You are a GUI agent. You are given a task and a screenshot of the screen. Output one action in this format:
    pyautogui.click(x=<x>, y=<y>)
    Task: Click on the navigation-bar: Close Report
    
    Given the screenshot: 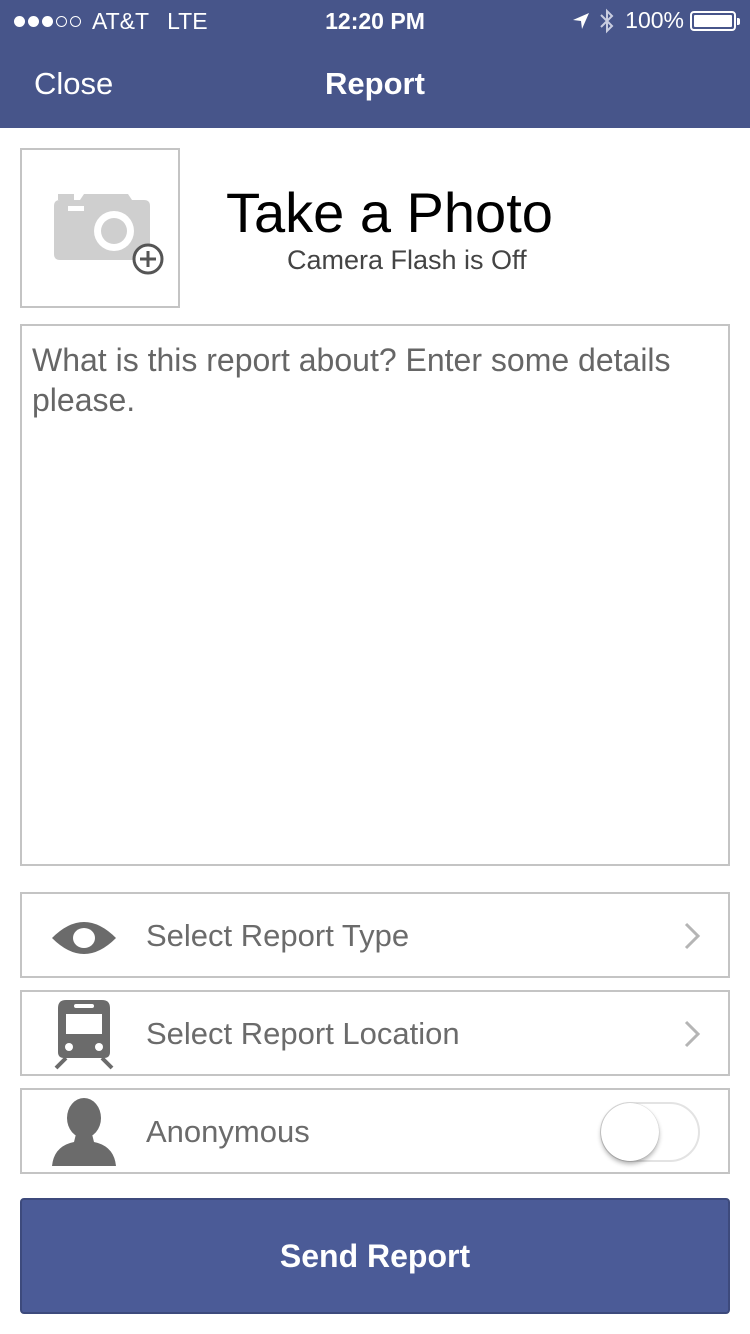 What is the action you would take?
    pyautogui.click(x=375, y=84)
    